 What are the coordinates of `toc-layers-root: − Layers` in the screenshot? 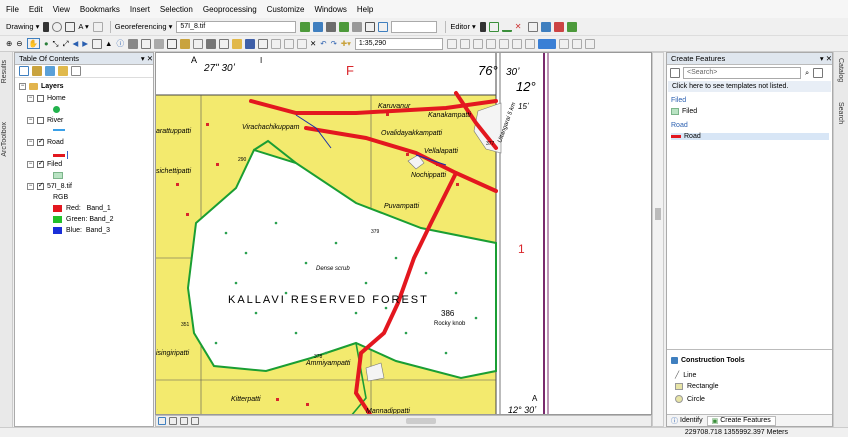 It's located at (41, 86).